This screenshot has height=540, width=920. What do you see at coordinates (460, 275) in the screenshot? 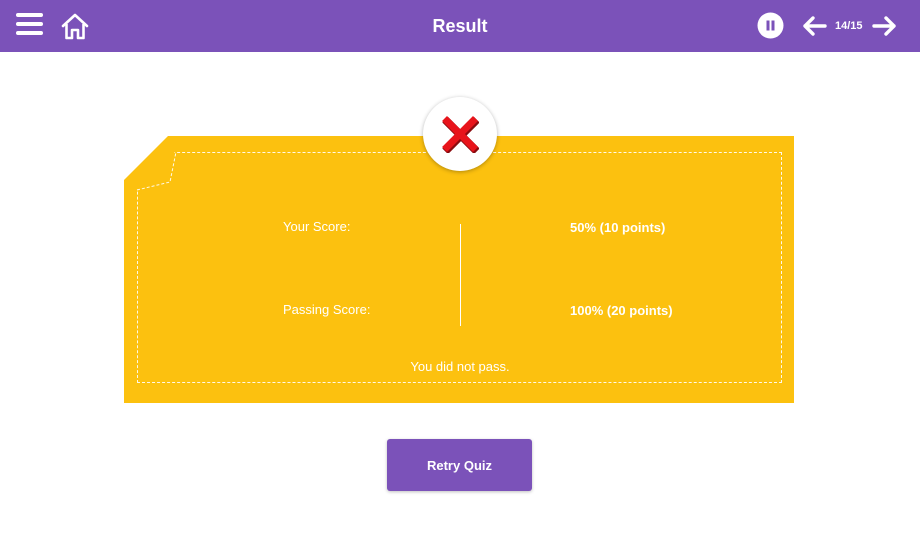
I see `score-divider` at bounding box center [460, 275].